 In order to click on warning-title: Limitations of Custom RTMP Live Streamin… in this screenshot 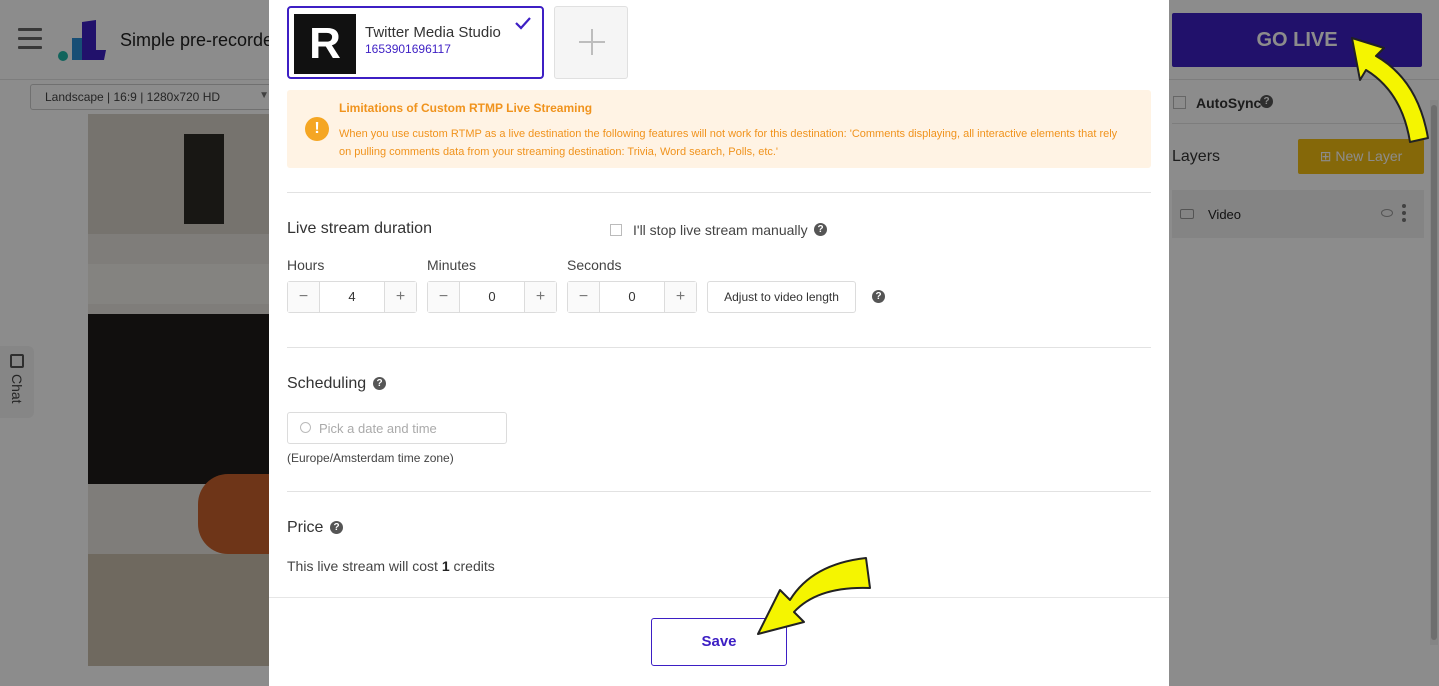, I will do `click(466, 108)`.